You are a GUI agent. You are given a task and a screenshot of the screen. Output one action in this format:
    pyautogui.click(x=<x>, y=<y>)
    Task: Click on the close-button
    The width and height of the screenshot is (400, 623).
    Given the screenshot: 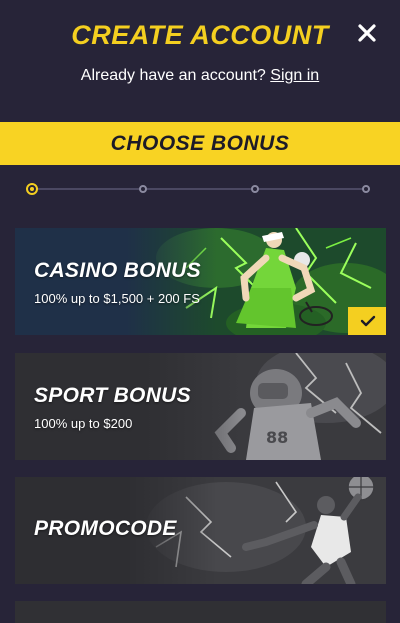 What is the action you would take?
    pyautogui.click(x=367, y=33)
    